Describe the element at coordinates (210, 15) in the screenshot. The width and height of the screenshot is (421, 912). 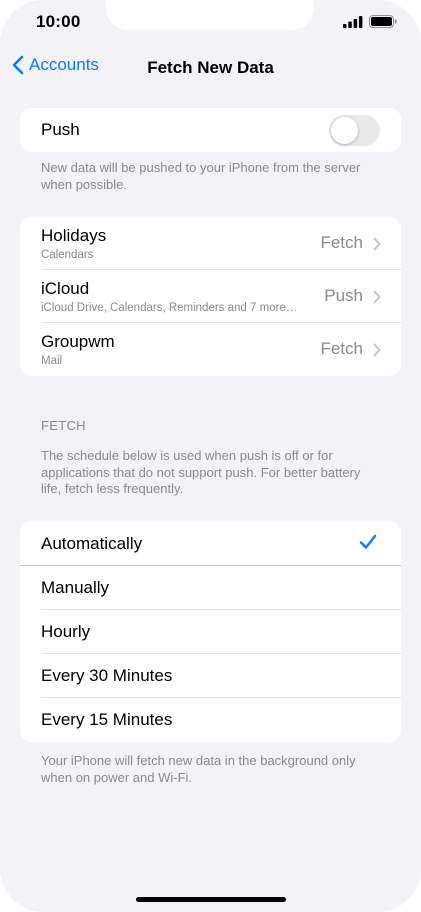
I see `notch` at that location.